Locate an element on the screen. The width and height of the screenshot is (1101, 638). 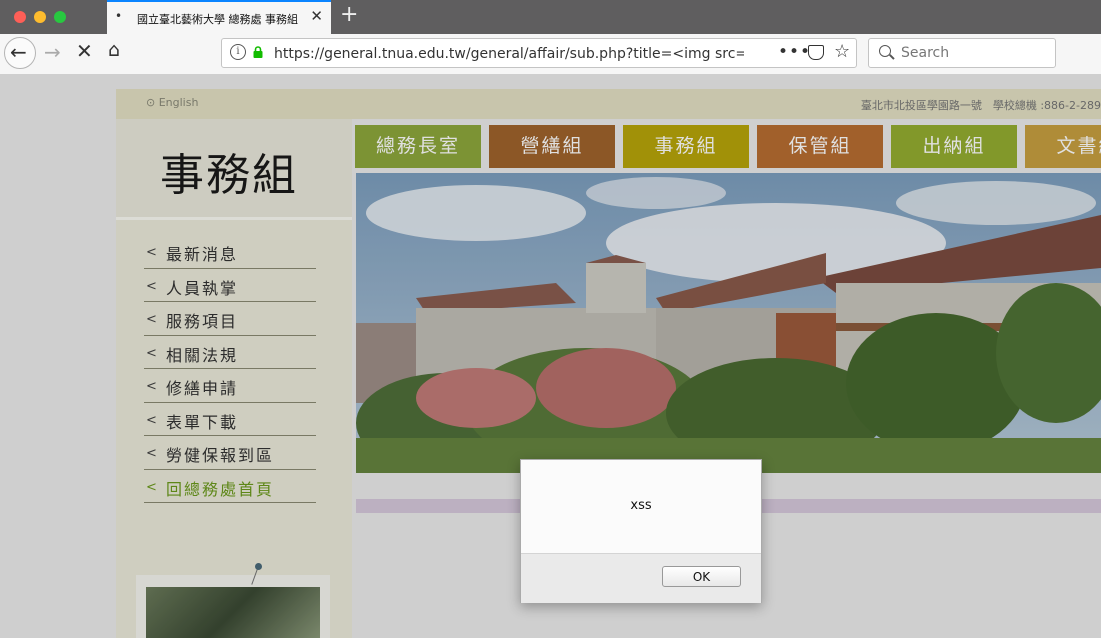
tab-title: 國立臺北藝術大學 總務處 事務組 is located at coordinates (217, 19).